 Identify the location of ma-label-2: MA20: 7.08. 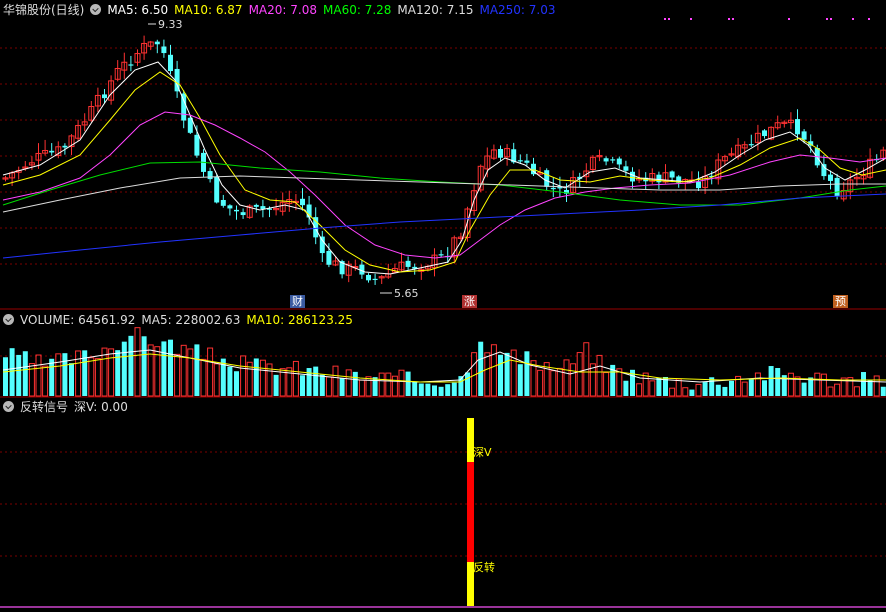
(282, 10).